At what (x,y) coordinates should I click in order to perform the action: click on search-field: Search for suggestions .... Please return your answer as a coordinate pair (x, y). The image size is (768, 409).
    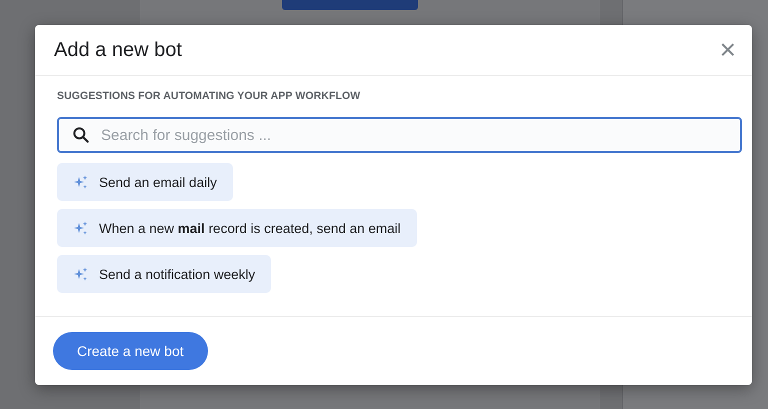
    Looking at the image, I should click on (399, 135).